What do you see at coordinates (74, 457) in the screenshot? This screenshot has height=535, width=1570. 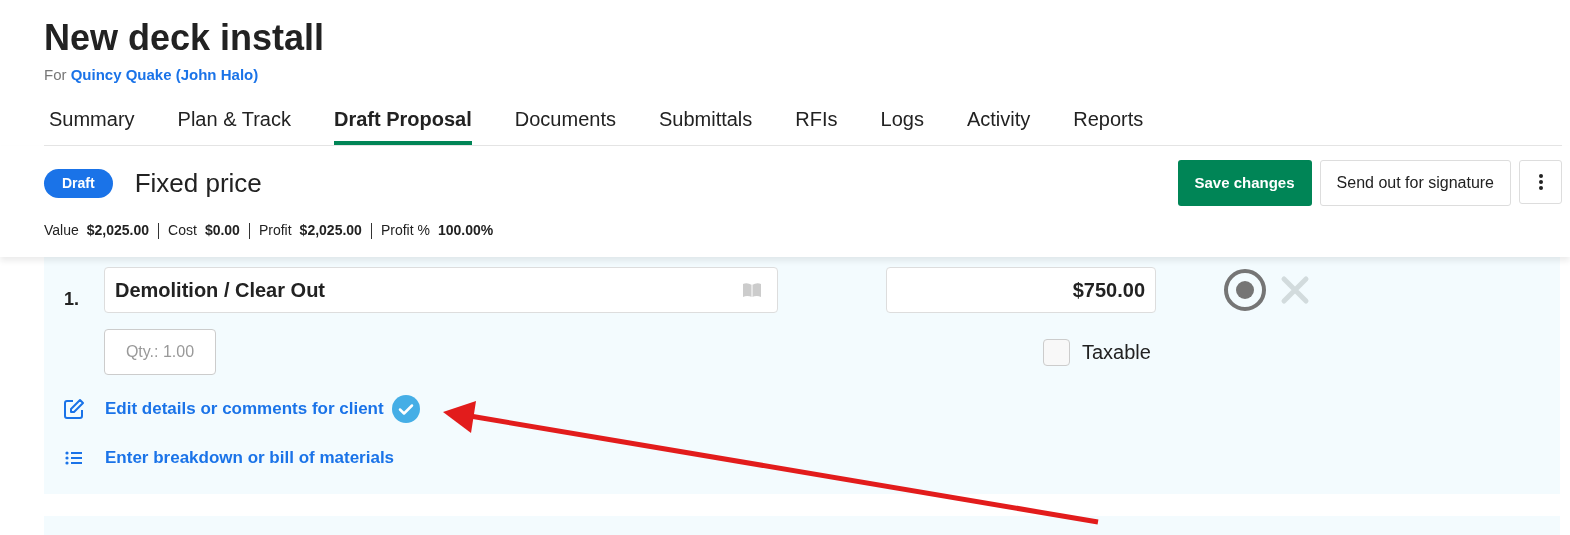 I see `list-icon` at bounding box center [74, 457].